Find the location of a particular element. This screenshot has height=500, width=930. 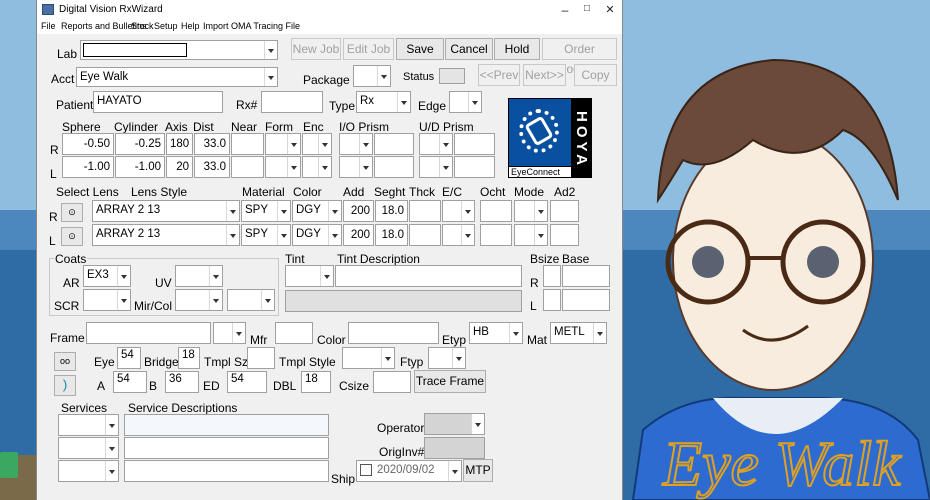

tint-description-input is located at coordinates (428, 276).